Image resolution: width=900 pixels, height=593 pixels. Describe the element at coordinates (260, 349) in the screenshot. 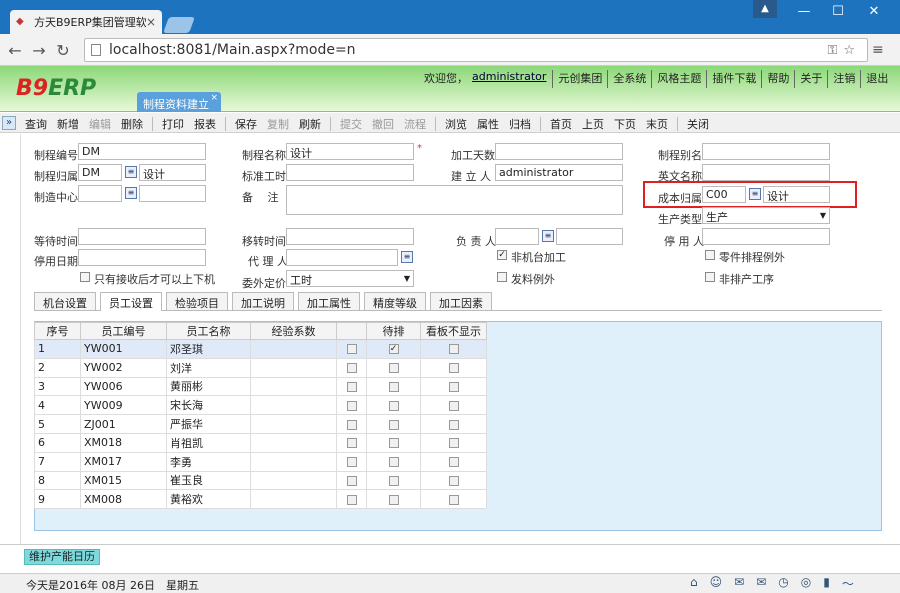

I see `table-row: 1 YW001 邓圣琪 ✓` at that location.